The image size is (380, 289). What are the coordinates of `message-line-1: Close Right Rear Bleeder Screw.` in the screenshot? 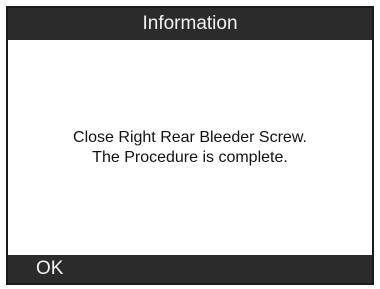 It's located at (190, 137).